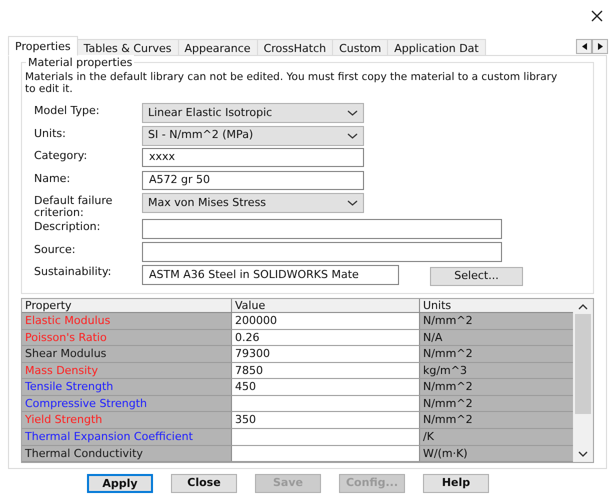  Describe the element at coordinates (583, 454) in the screenshot. I see `scroll-down-icon` at that location.